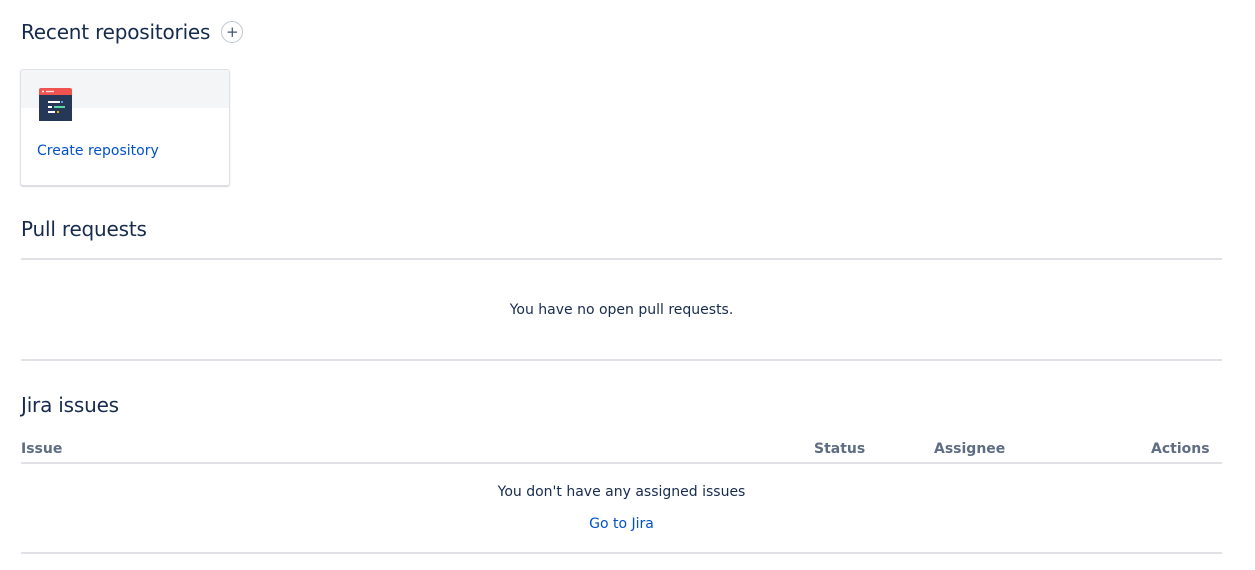 The height and width of the screenshot is (570, 1255). Describe the element at coordinates (621, 553) in the screenshot. I see `jira-bottom-divider` at that location.